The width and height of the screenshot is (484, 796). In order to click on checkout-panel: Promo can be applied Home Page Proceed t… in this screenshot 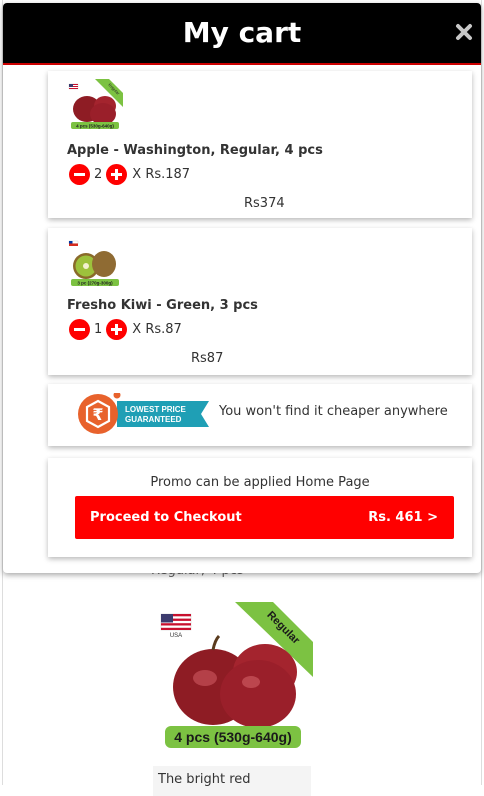, I will do `click(260, 507)`.